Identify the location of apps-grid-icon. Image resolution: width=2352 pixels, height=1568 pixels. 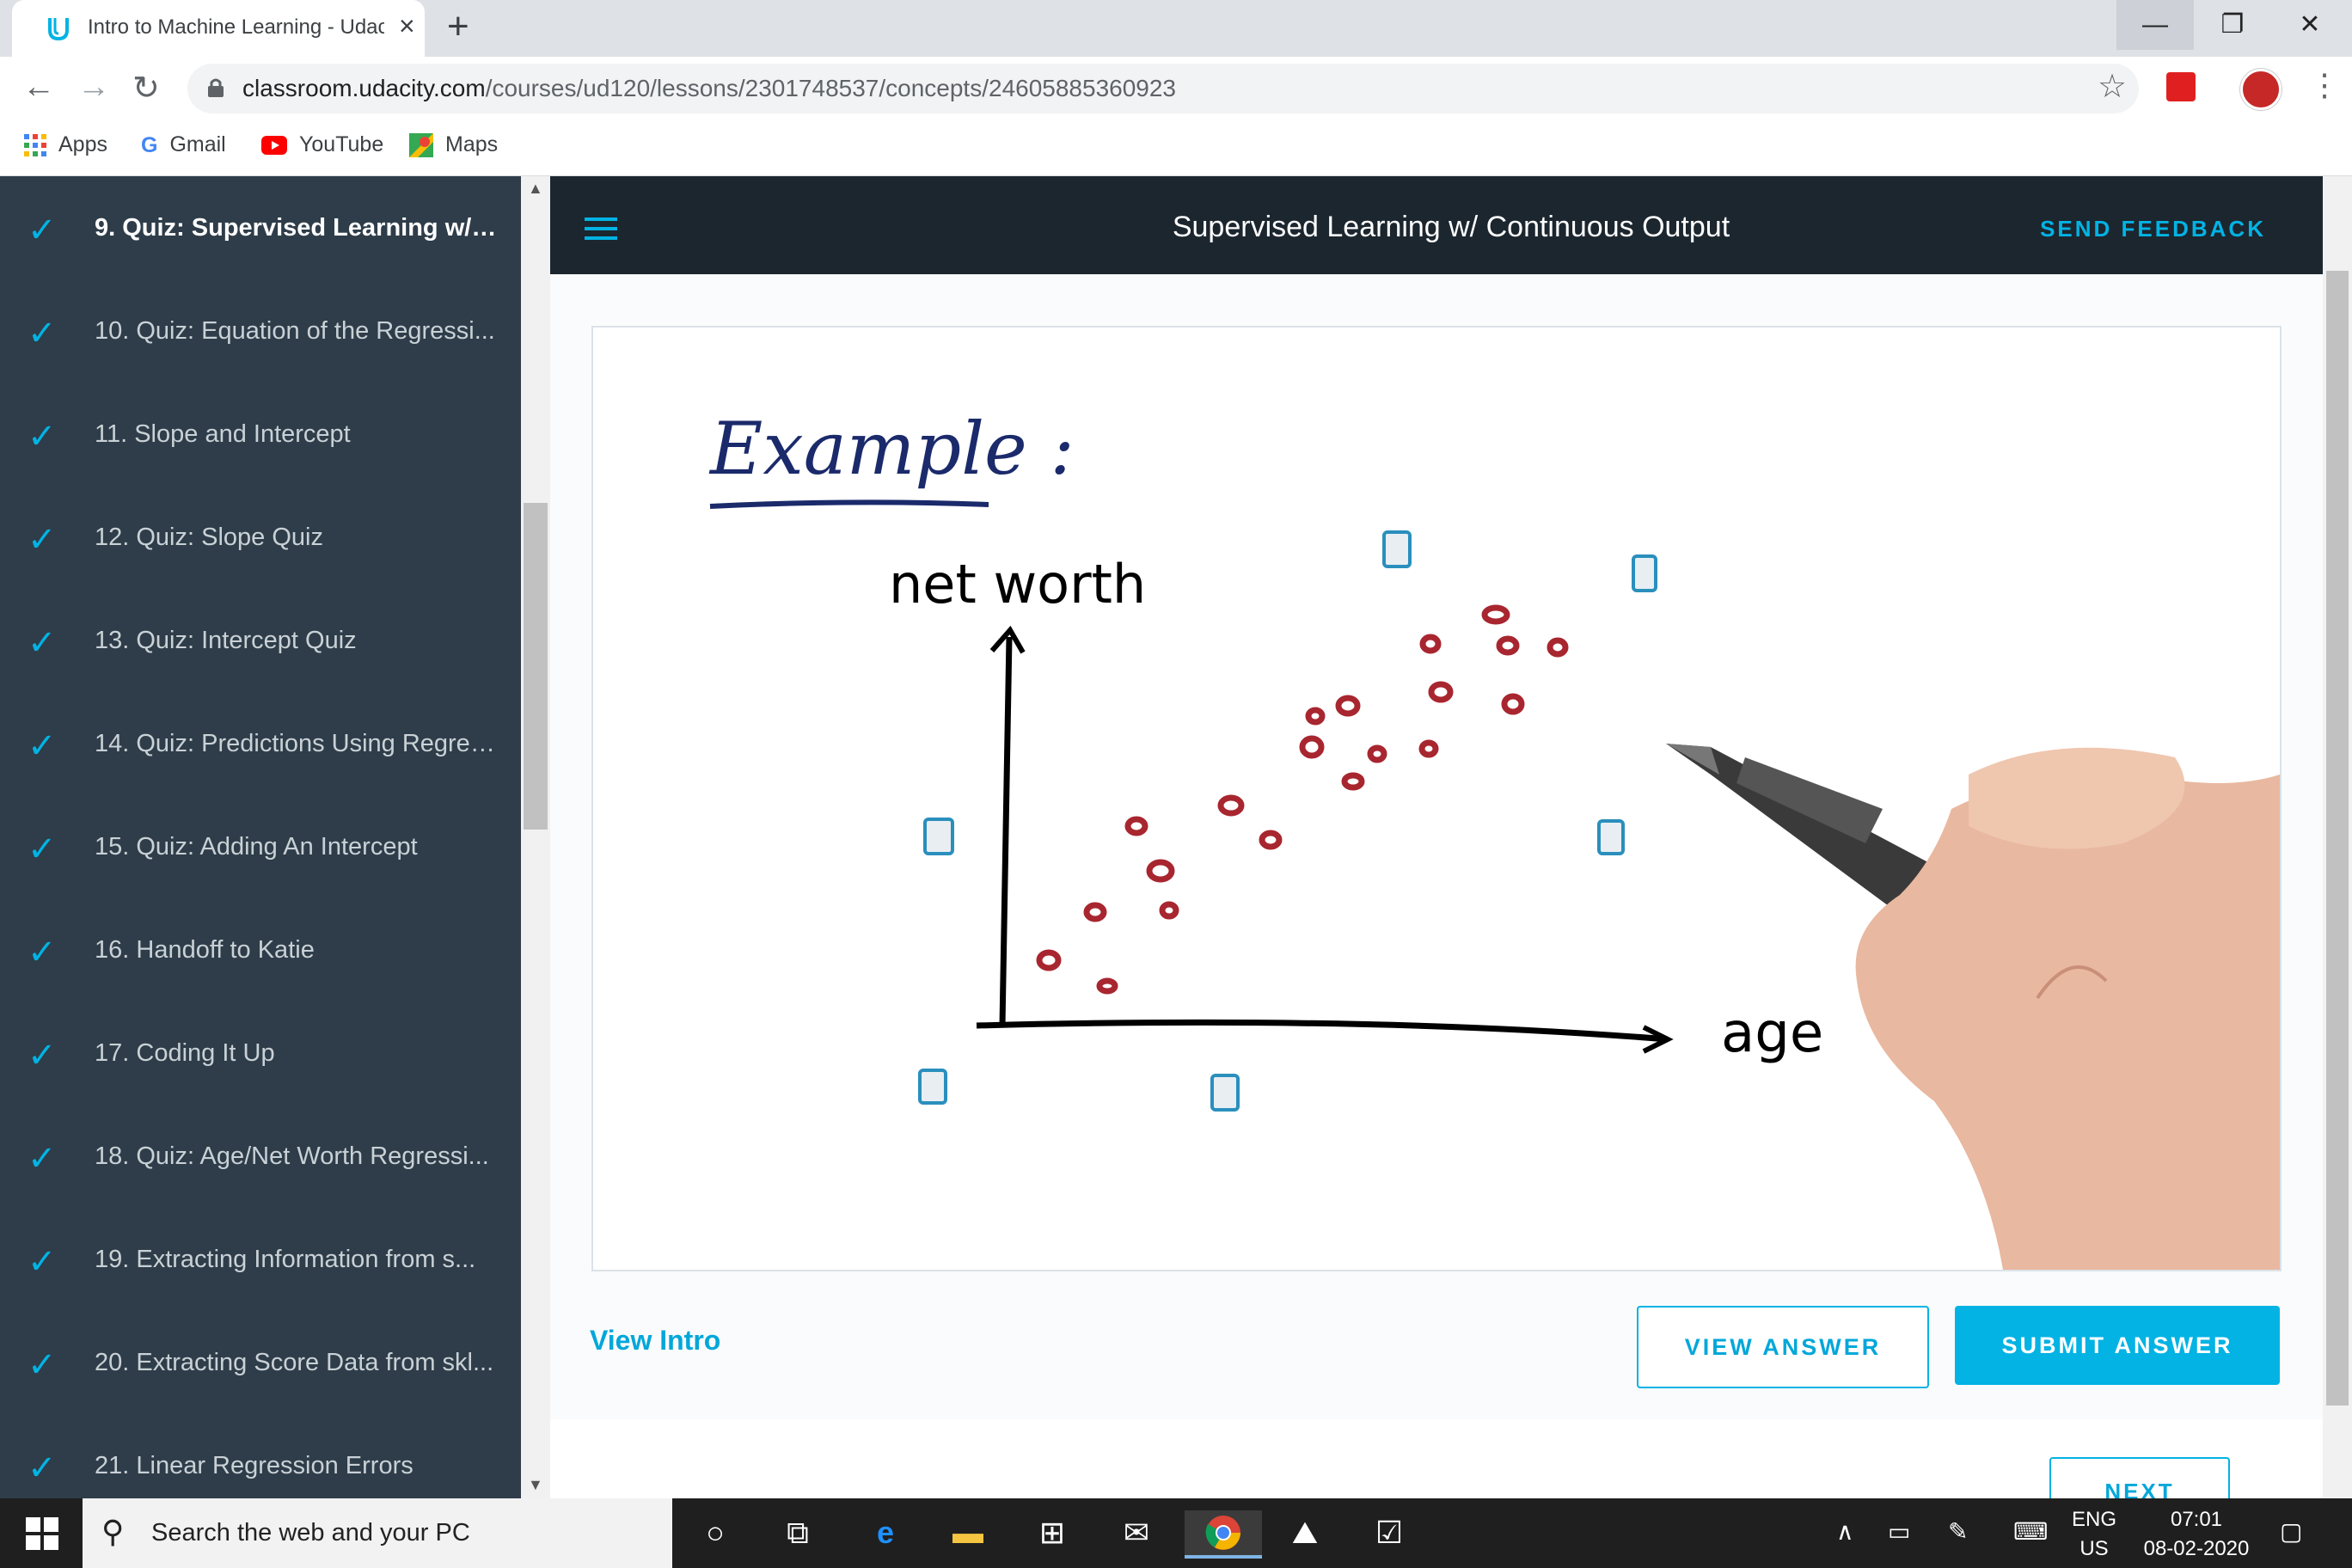
(35, 145).